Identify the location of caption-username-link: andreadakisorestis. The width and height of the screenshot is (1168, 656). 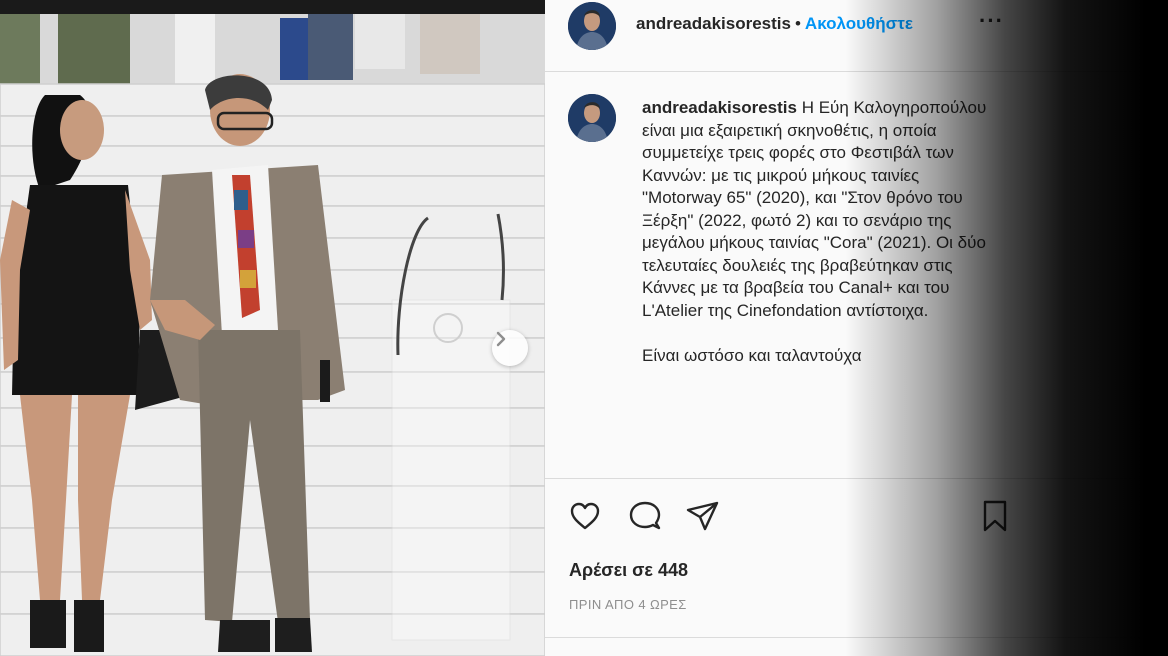
(719, 107).